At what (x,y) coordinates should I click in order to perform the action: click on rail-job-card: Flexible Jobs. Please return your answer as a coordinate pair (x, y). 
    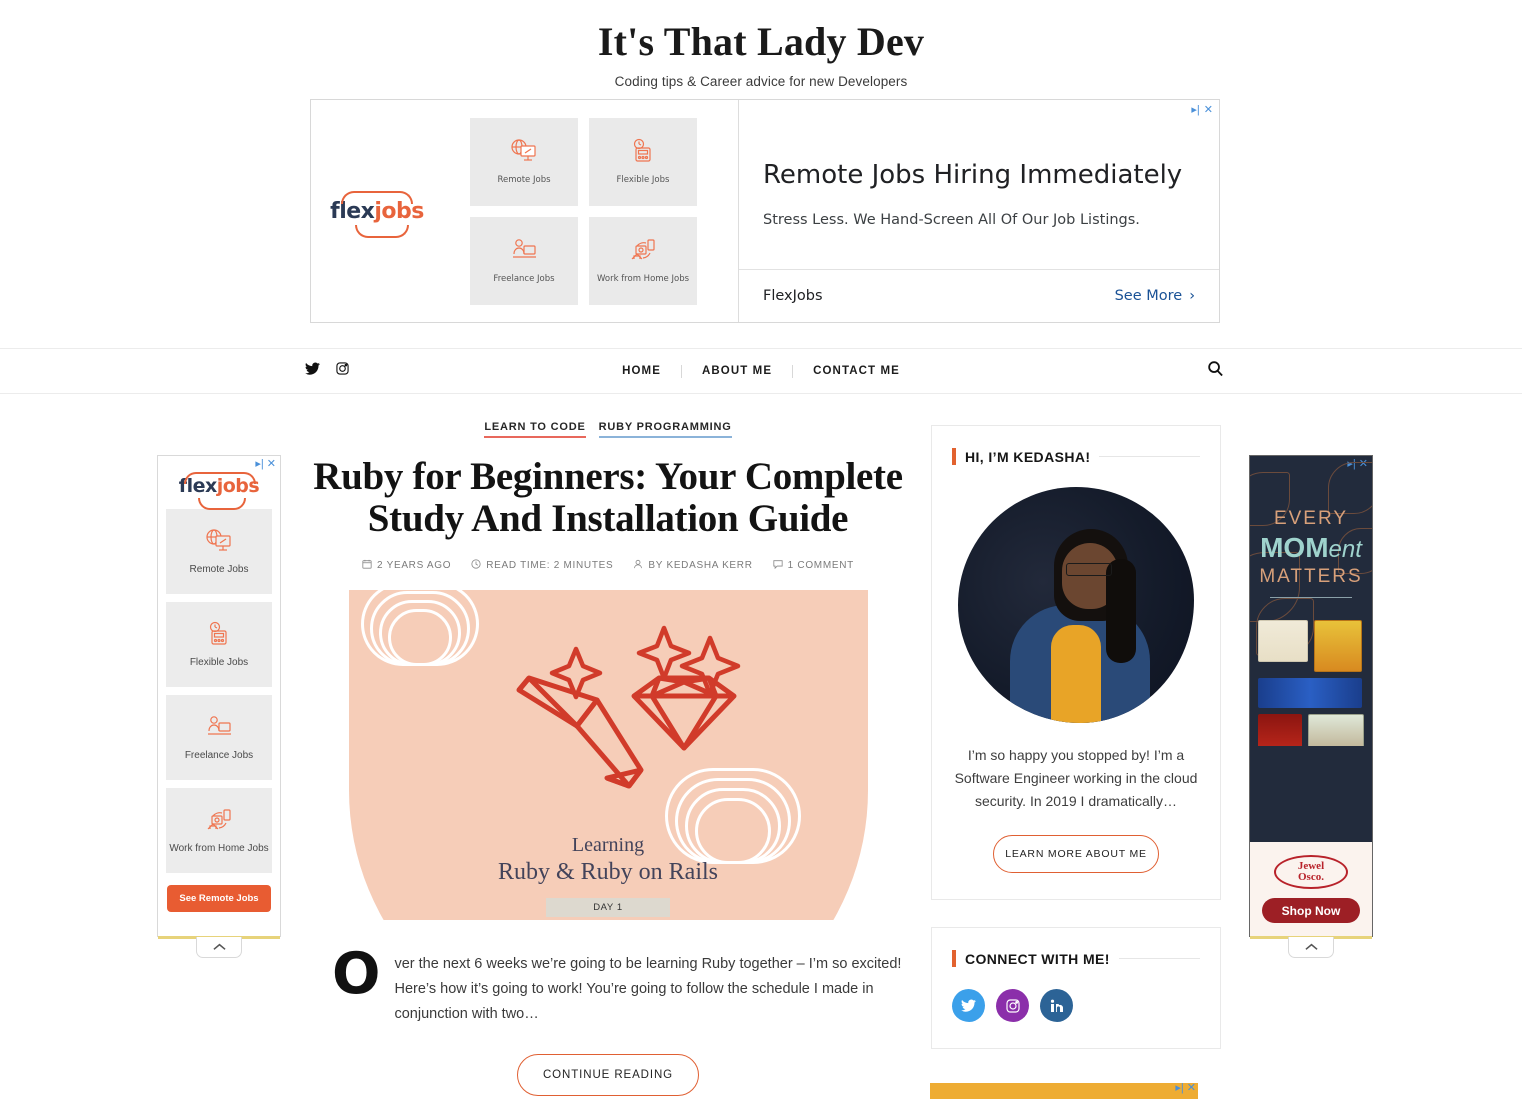
    Looking at the image, I should click on (219, 644).